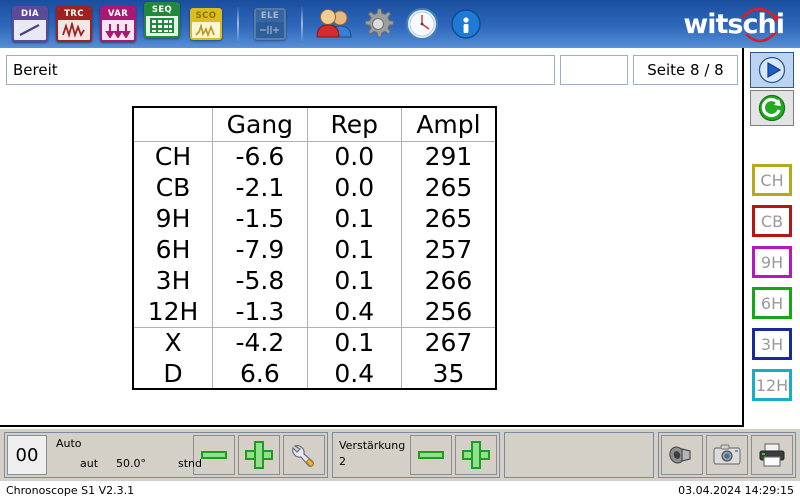 The image size is (800, 500). What do you see at coordinates (772, 221) in the screenshot?
I see `position-button-cb: CB` at bounding box center [772, 221].